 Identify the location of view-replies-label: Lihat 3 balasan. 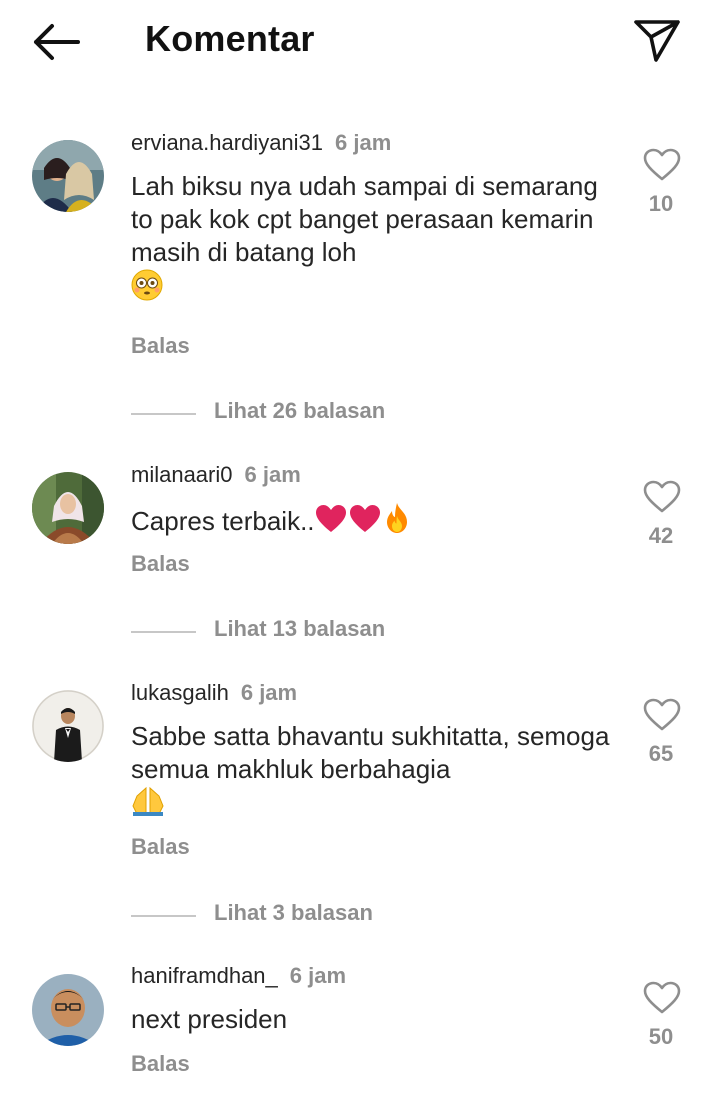
(293, 912).